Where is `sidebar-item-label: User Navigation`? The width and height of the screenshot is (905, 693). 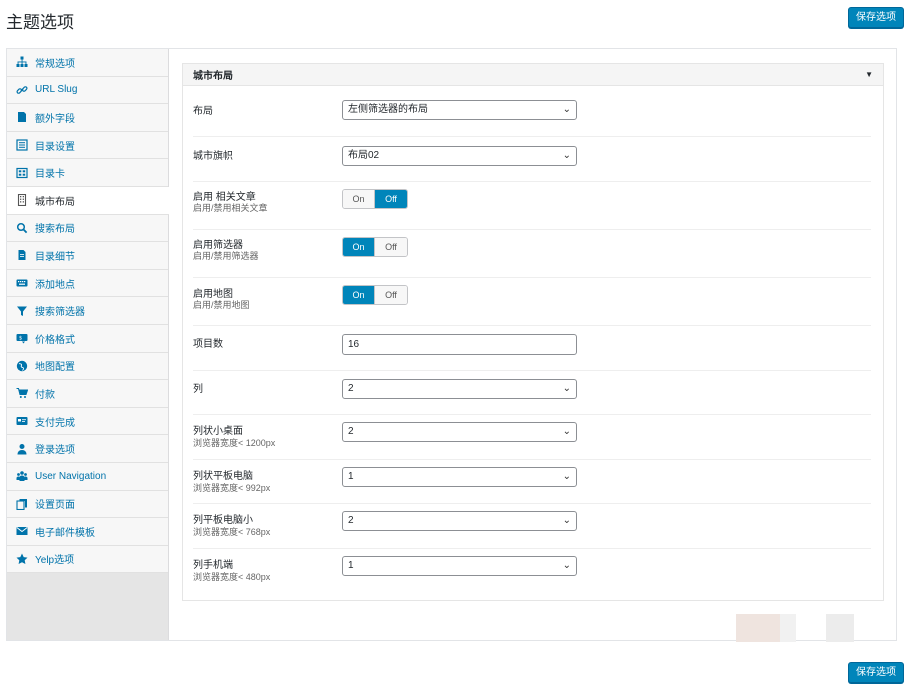
sidebar-item-label: User Navigation is located at coordinates (71, 476).